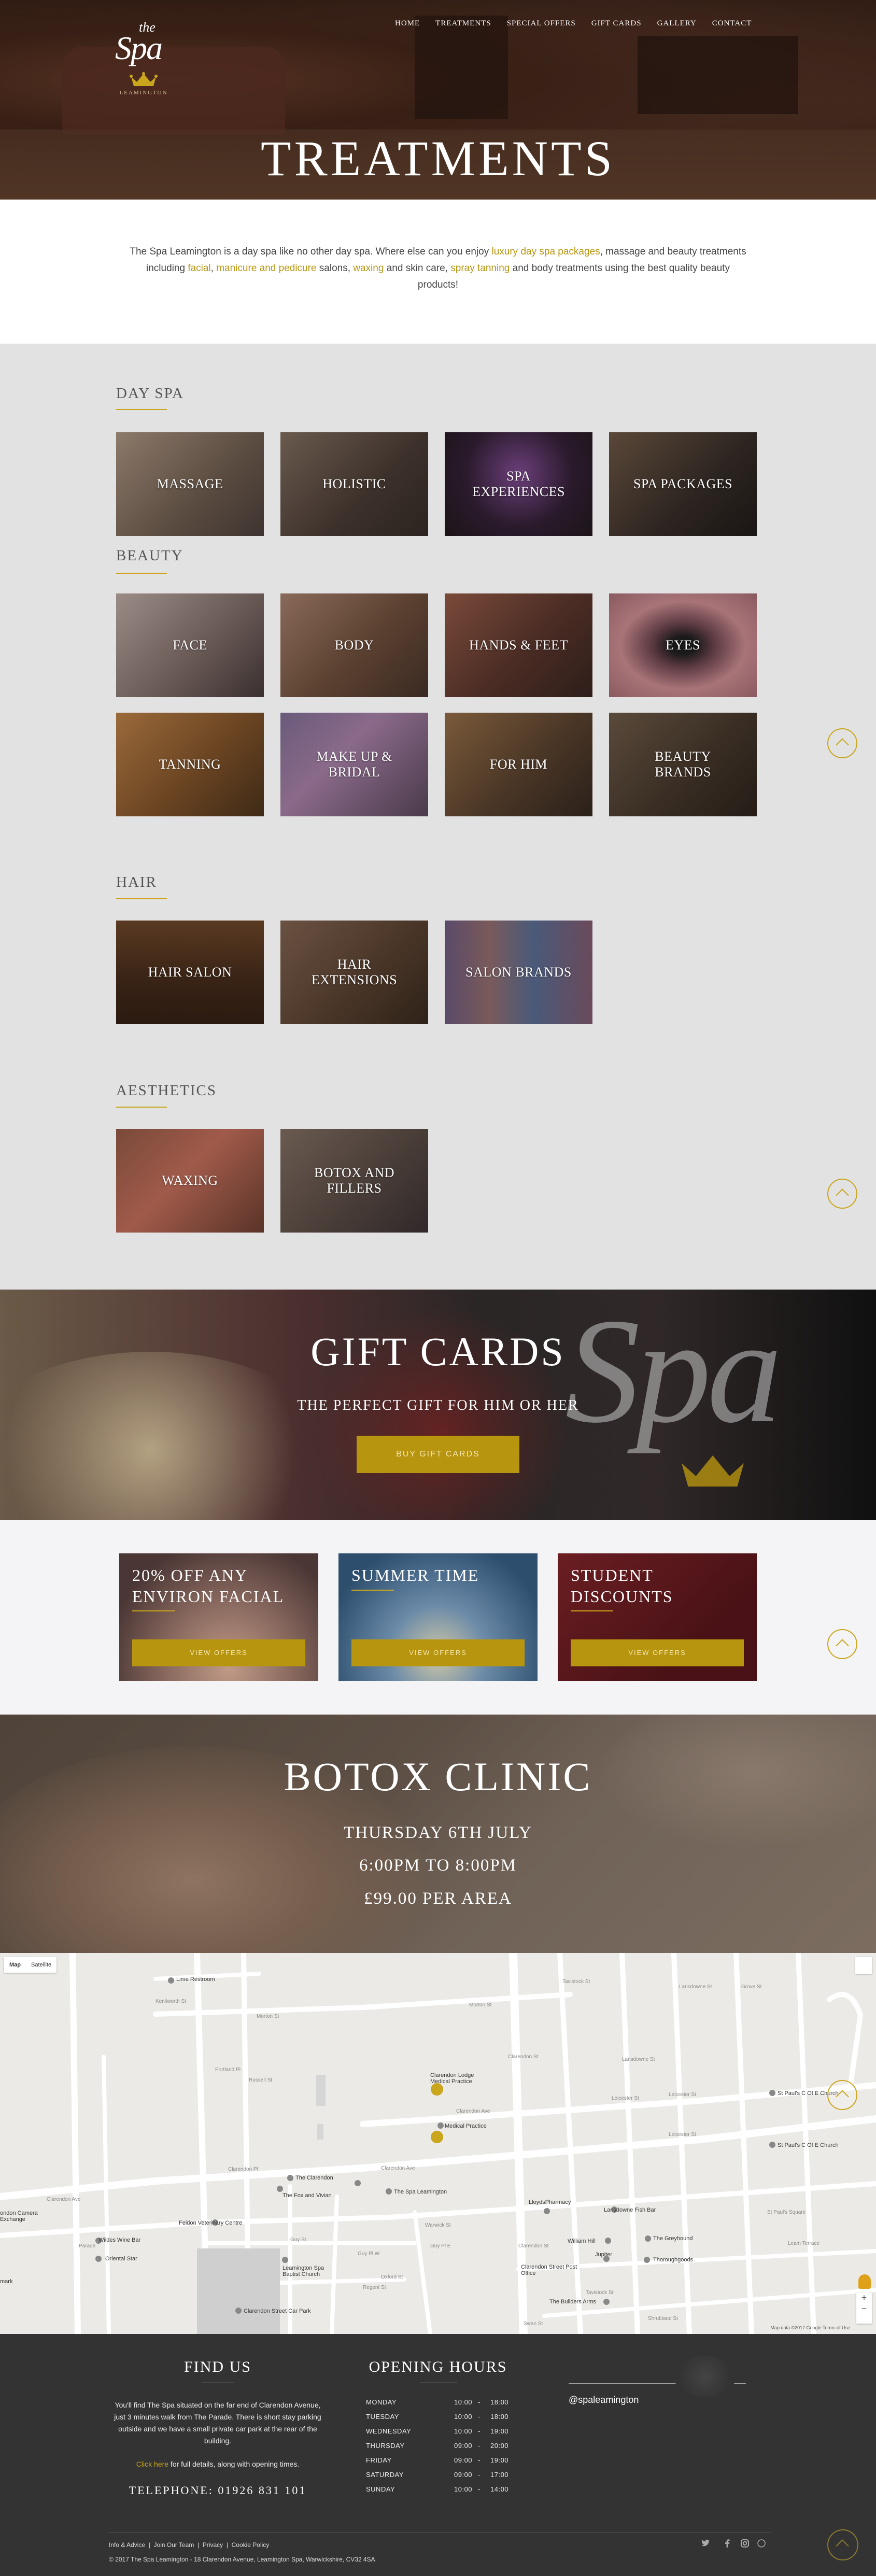 The image size is (876, 2576). I want to click on footer-link-cookie-policy: Cookie Policy, so click(251, 2545).